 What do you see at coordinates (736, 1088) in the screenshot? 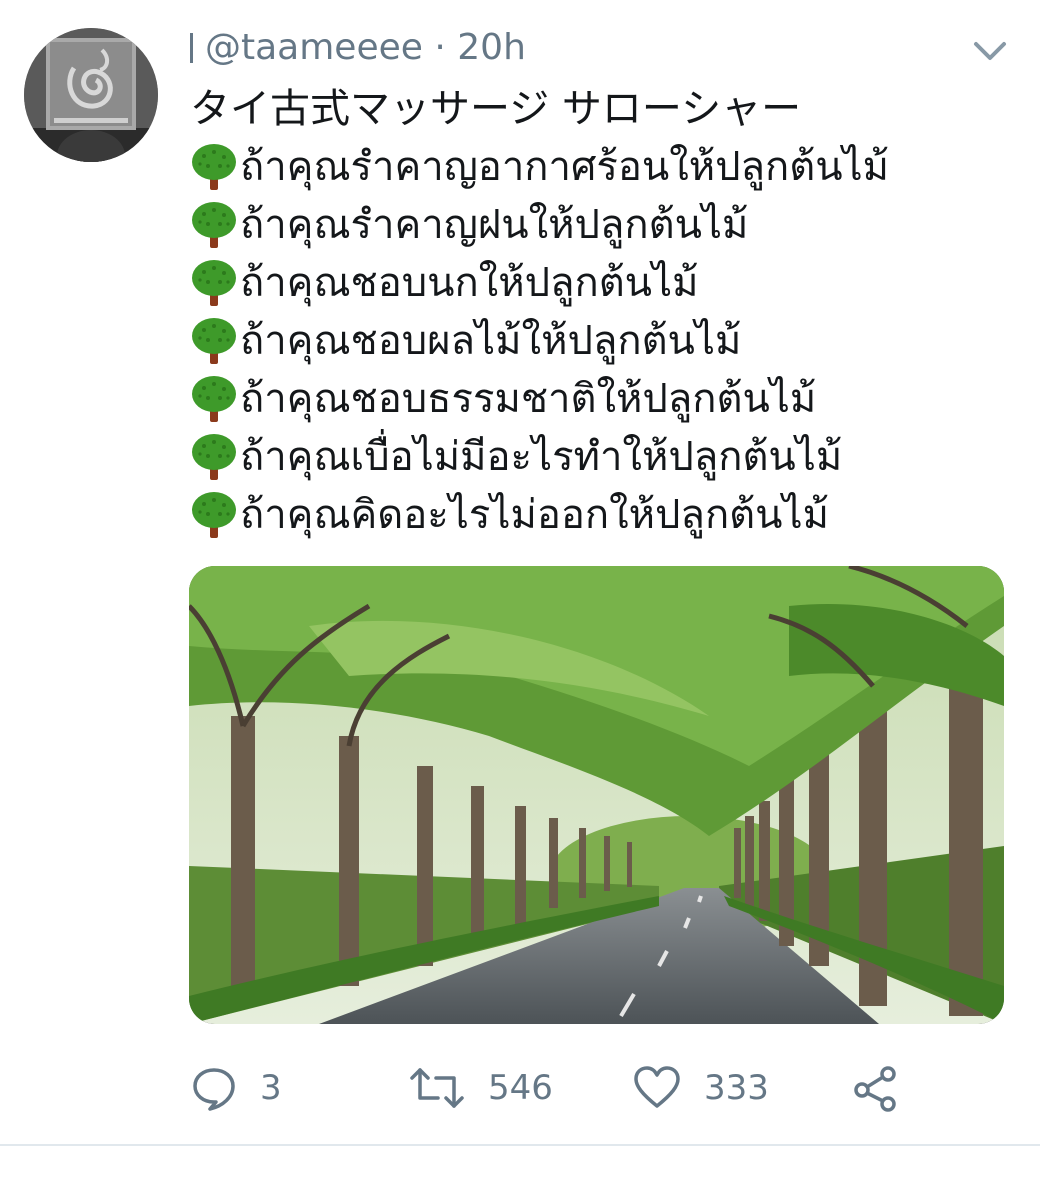
I see `like-count: 333` at bounding box center [736, 1088].